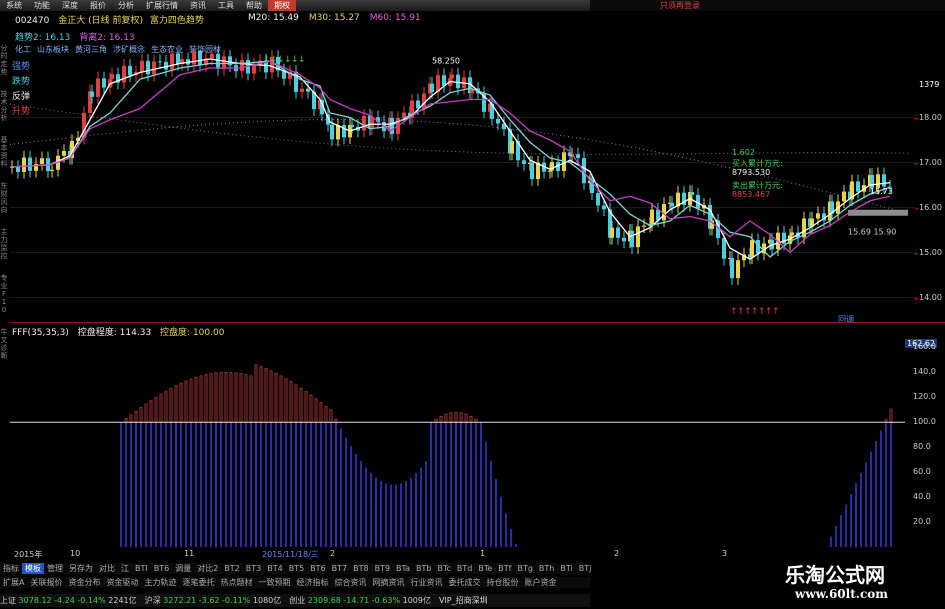 Image resolution: width=945 pixels, height=609 pixels. I want to click on toolbar2-item-0: 扩展A, so click(13, 582).